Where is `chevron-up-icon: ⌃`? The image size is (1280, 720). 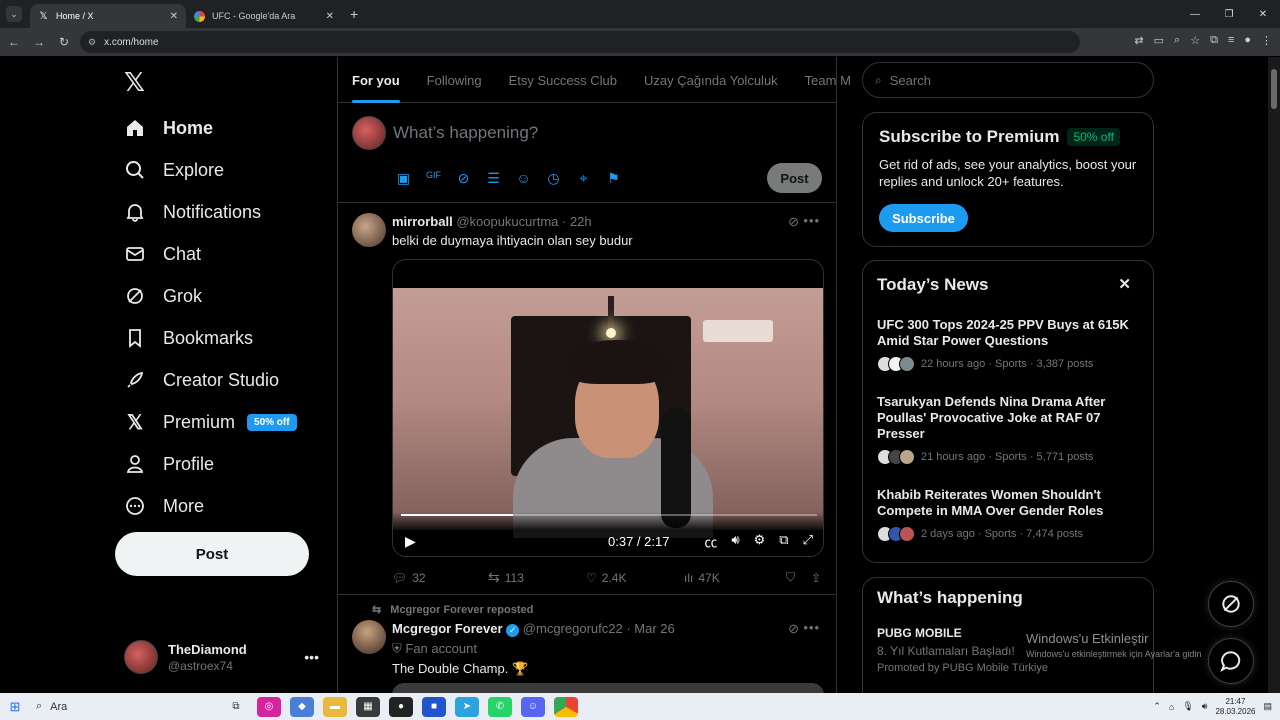
chevron-up-icon: ⌃ is located at coordinates (1157, 706).